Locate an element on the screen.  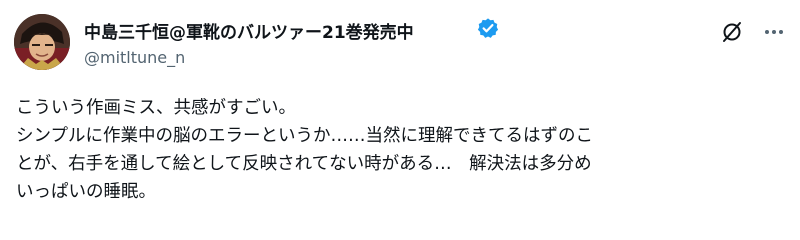
author-display-name: 中島三千恒@軍靴のバルツァー21巻発売中 is located at coordinates (249, 30).